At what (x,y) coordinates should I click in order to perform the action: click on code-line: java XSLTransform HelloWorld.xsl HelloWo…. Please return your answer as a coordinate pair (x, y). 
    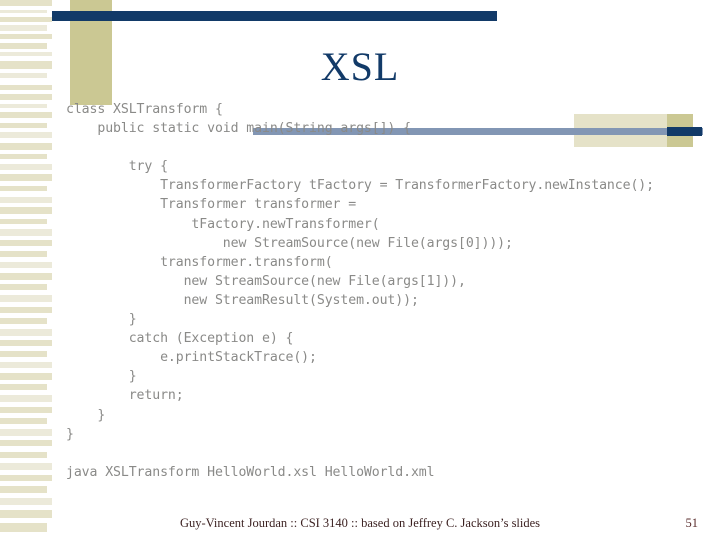
    Looking at the image, I should click on (250, 472).